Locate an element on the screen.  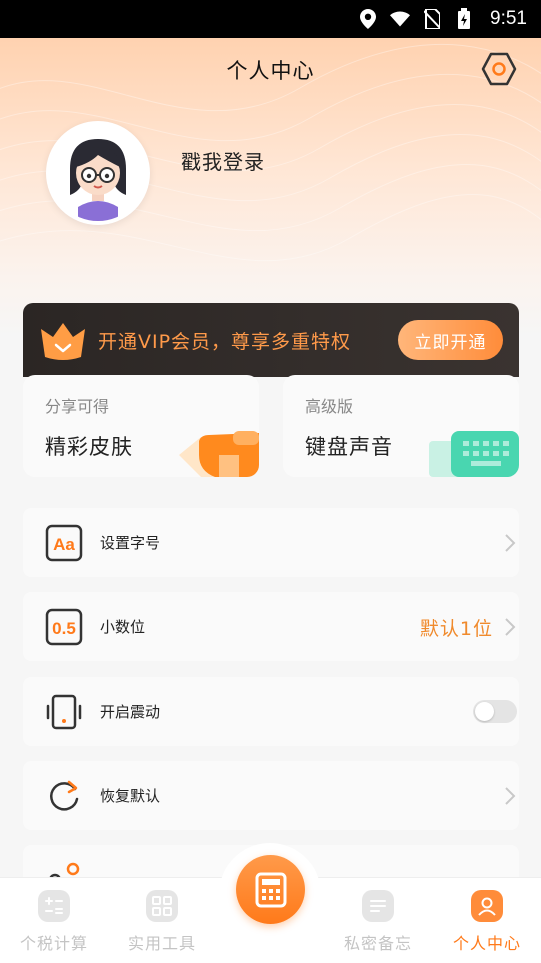
calculator-icon is located at coordinates (270, 889).